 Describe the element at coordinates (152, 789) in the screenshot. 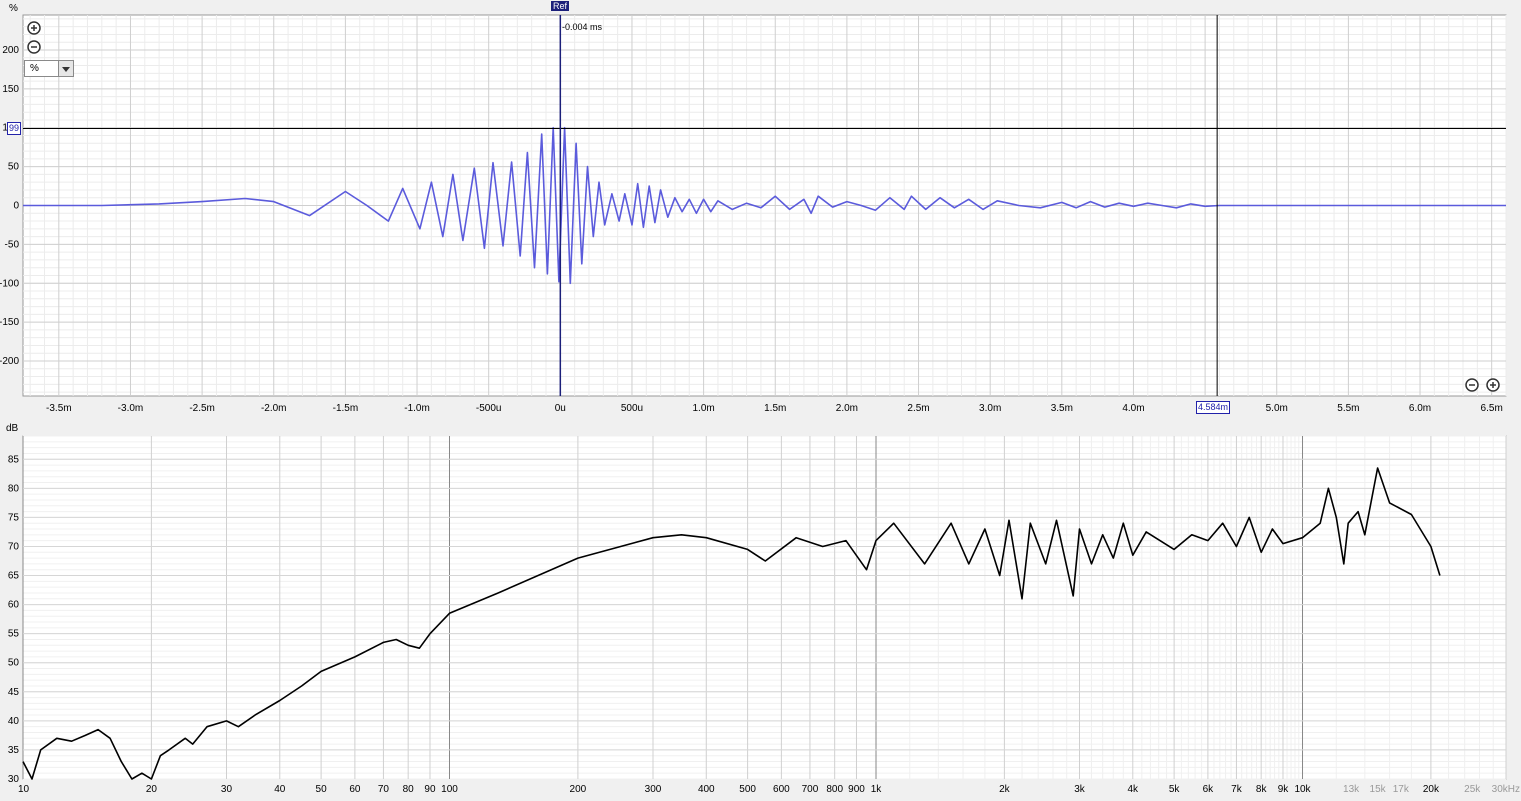

I see `spectrum-x-tick-label: 20` at that location.